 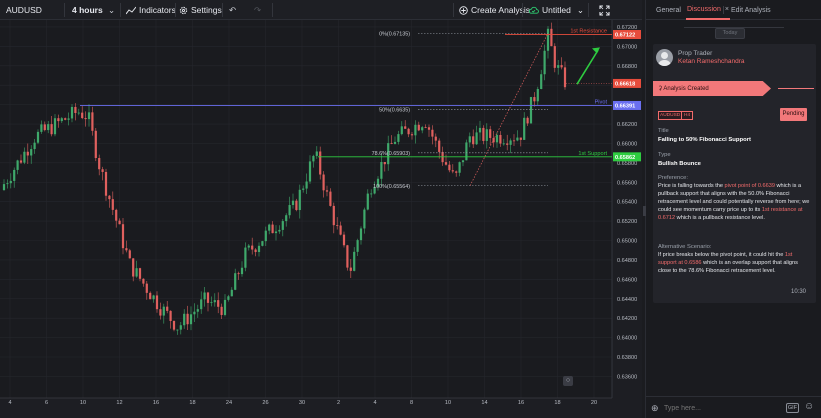 What do you see at coordinates (131, 10) in the screenshot?
I see `indicators-icon` at bounding box center [131, 10].